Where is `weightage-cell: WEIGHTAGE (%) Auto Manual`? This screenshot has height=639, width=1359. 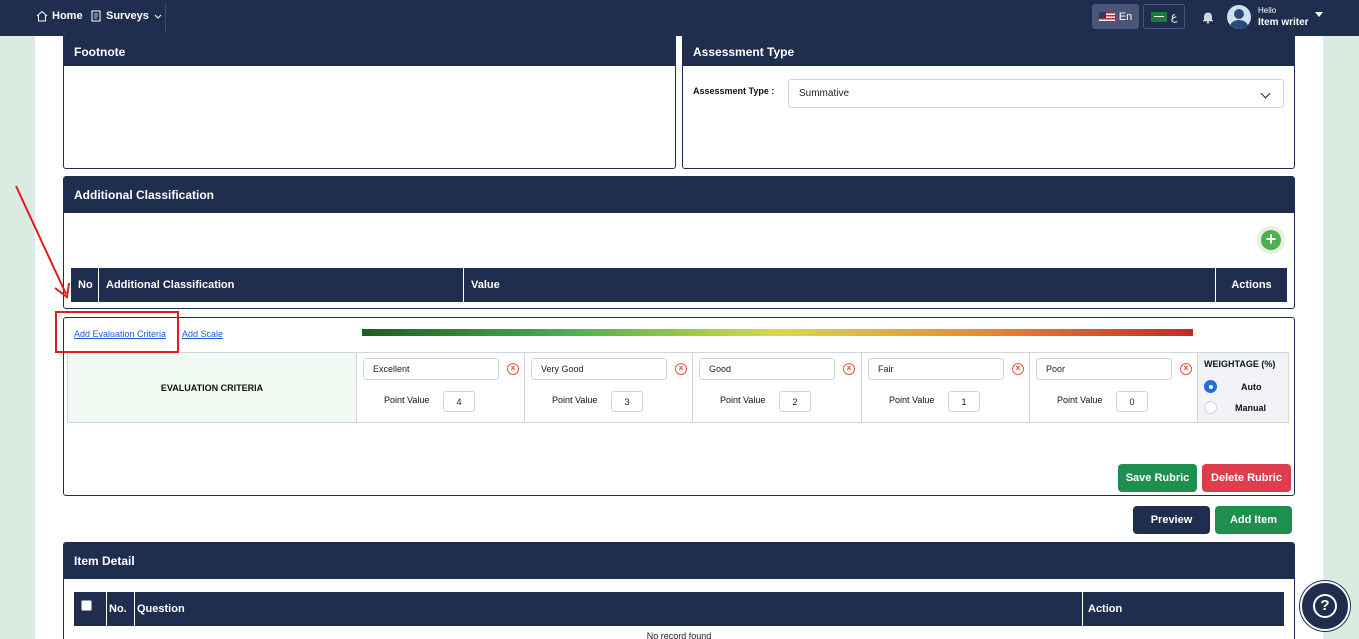 weightage-cell: WEIGHTAGE (%) Auto Manual is located at coordinates (1243, 387).